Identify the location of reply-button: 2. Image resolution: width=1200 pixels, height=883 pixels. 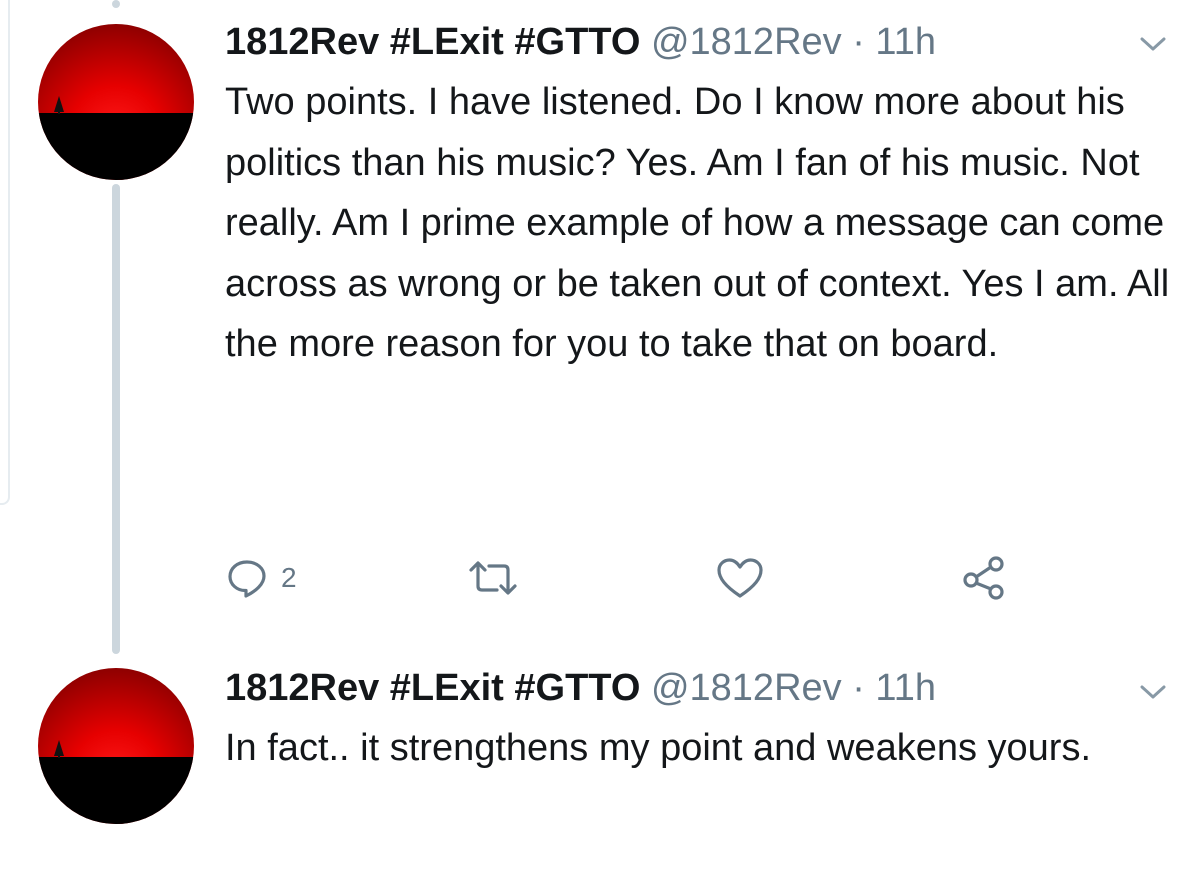
(261, 578).